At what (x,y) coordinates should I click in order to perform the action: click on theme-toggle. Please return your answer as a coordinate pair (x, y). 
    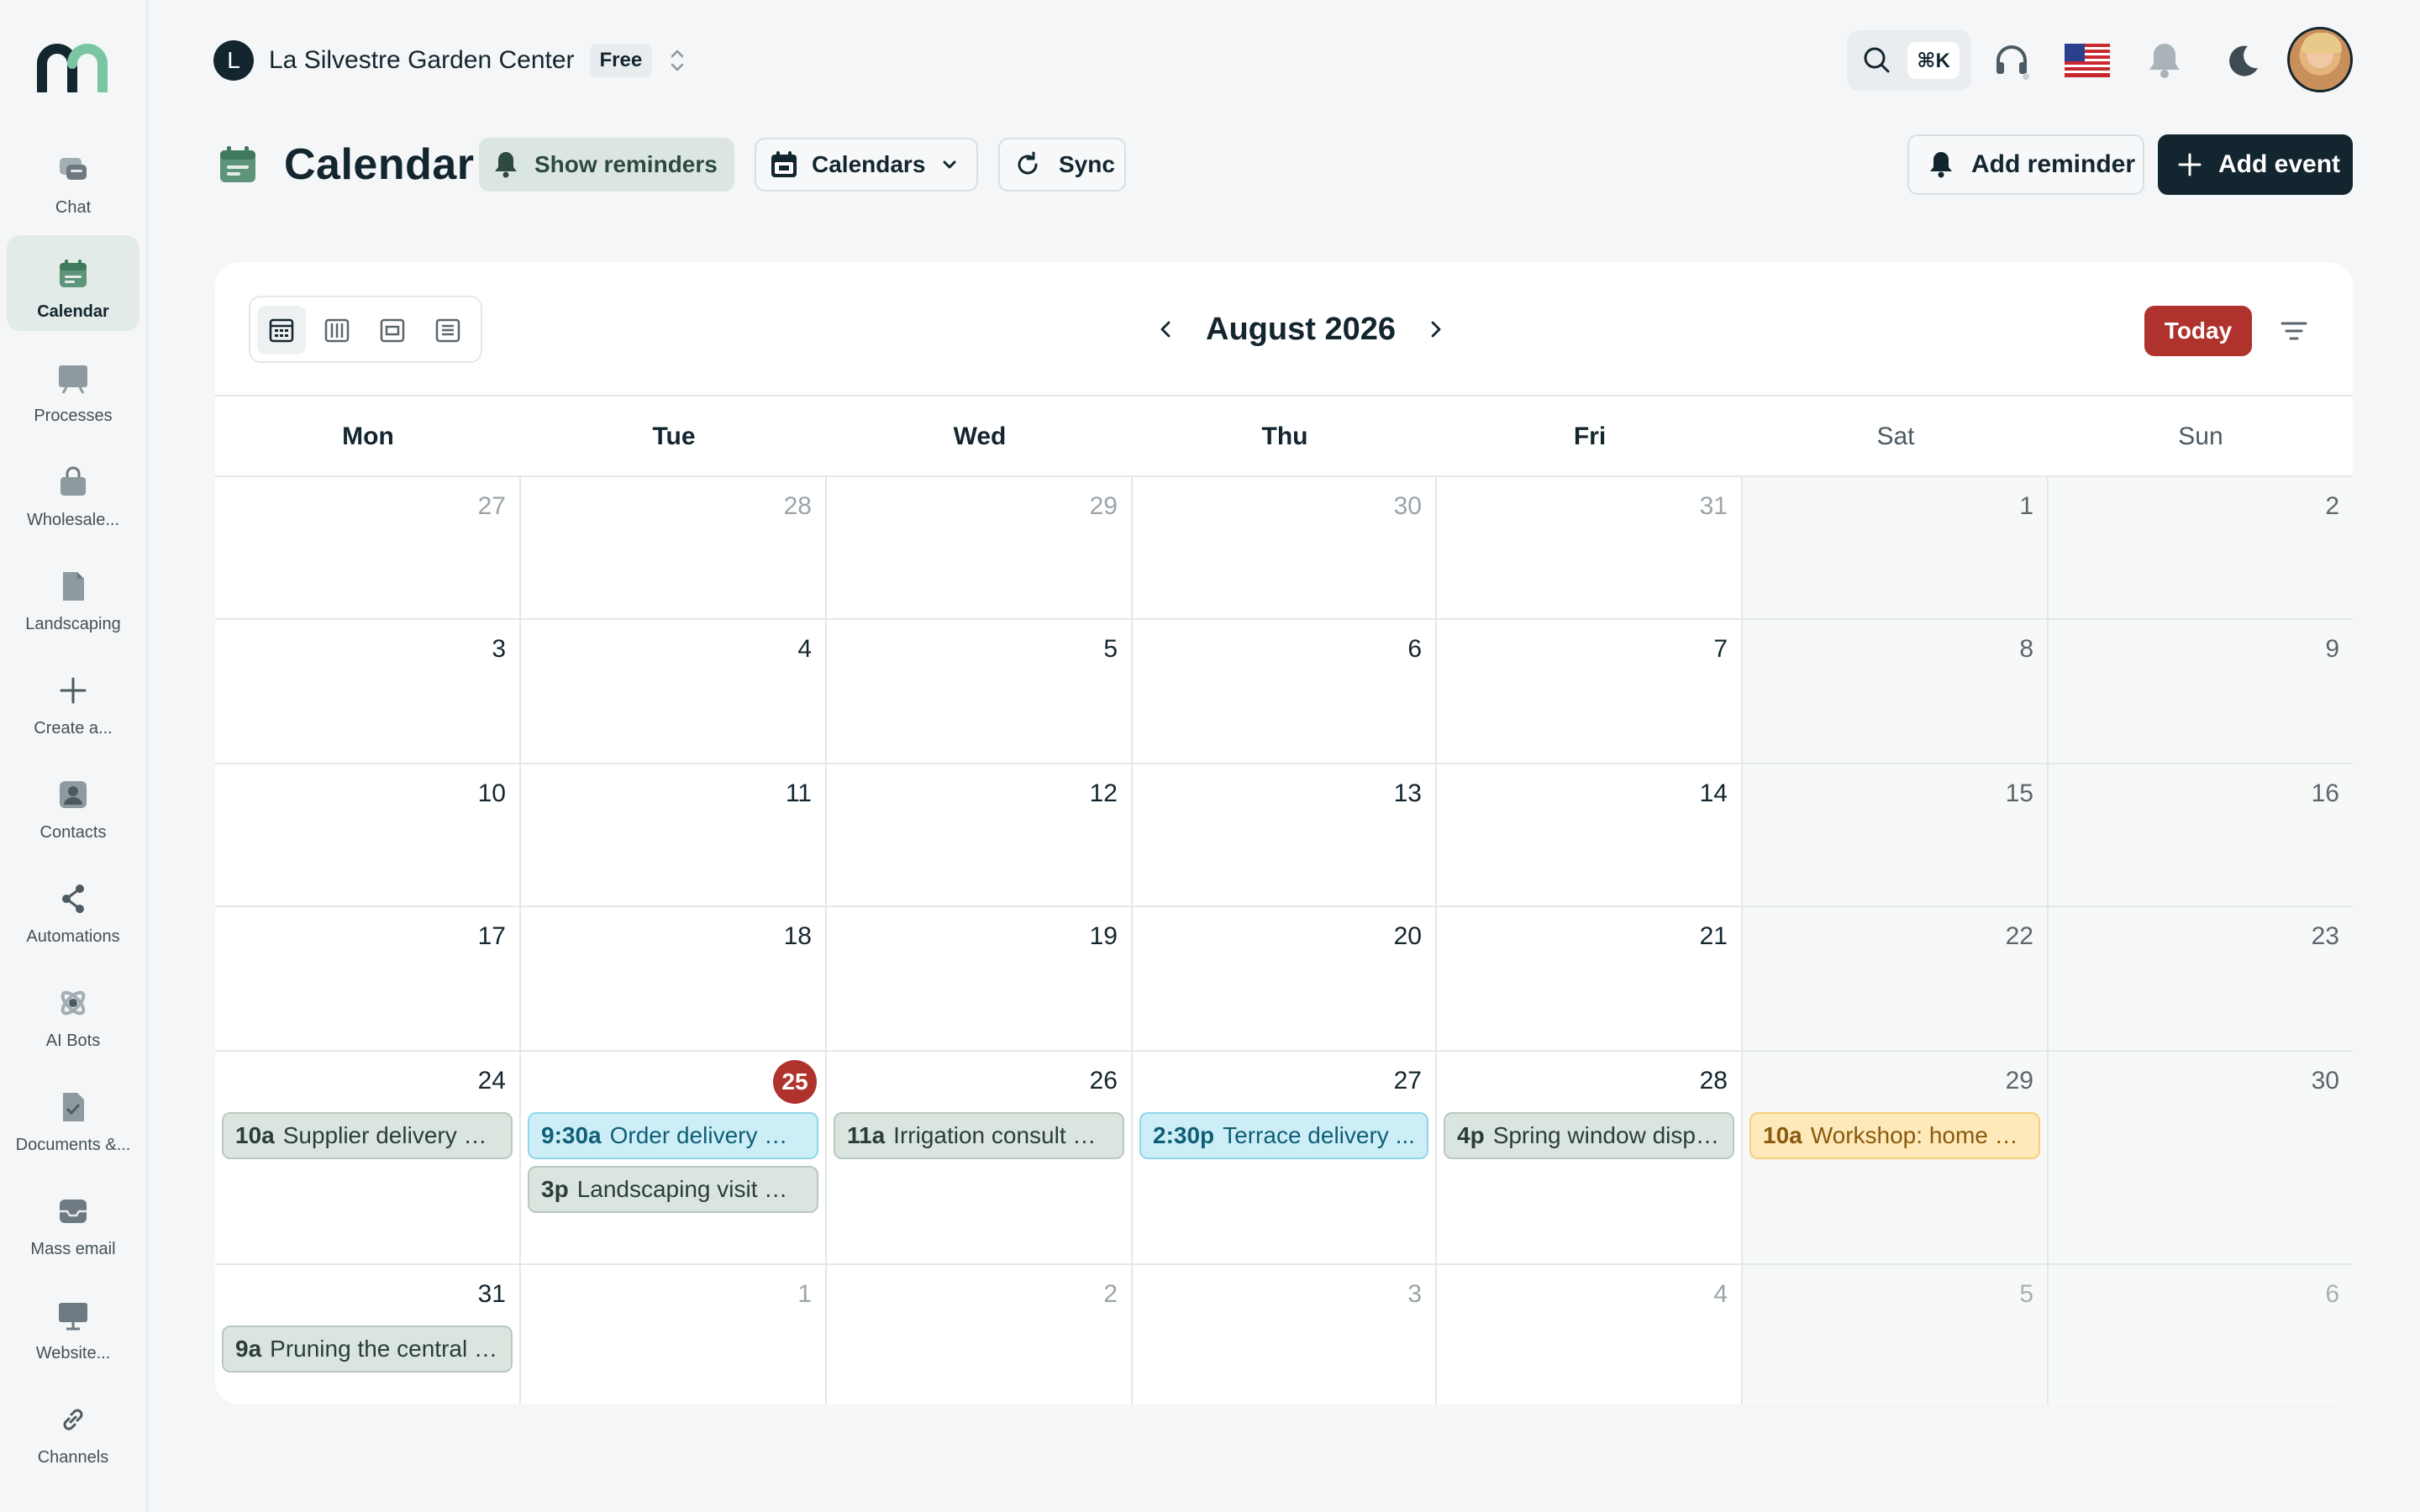
    Looking at the image, I should click on (2241, 60).